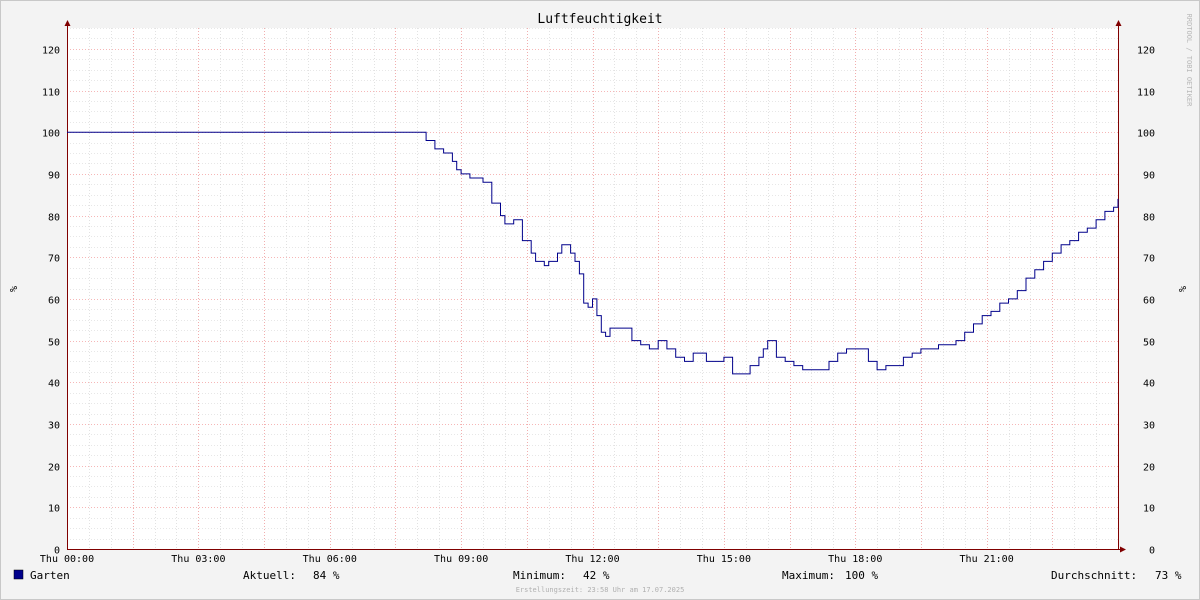 The image size is (1200, 600). What do you see at coordinates (987, 559) in the screenshot?
I see `x-tick-label: Thu 21:00` at bounding box center [987, 559].